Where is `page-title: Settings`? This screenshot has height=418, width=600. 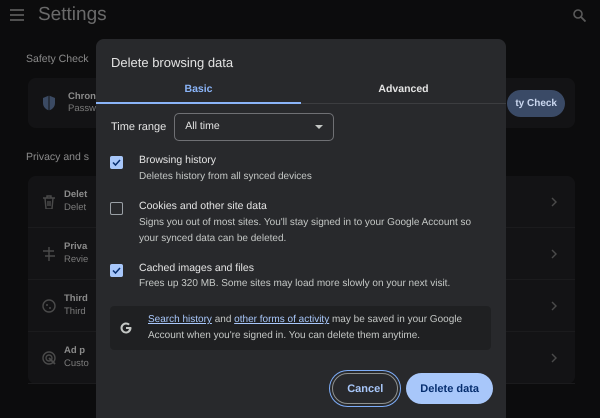 page-title: Settings is located at coordinates (72, 14).